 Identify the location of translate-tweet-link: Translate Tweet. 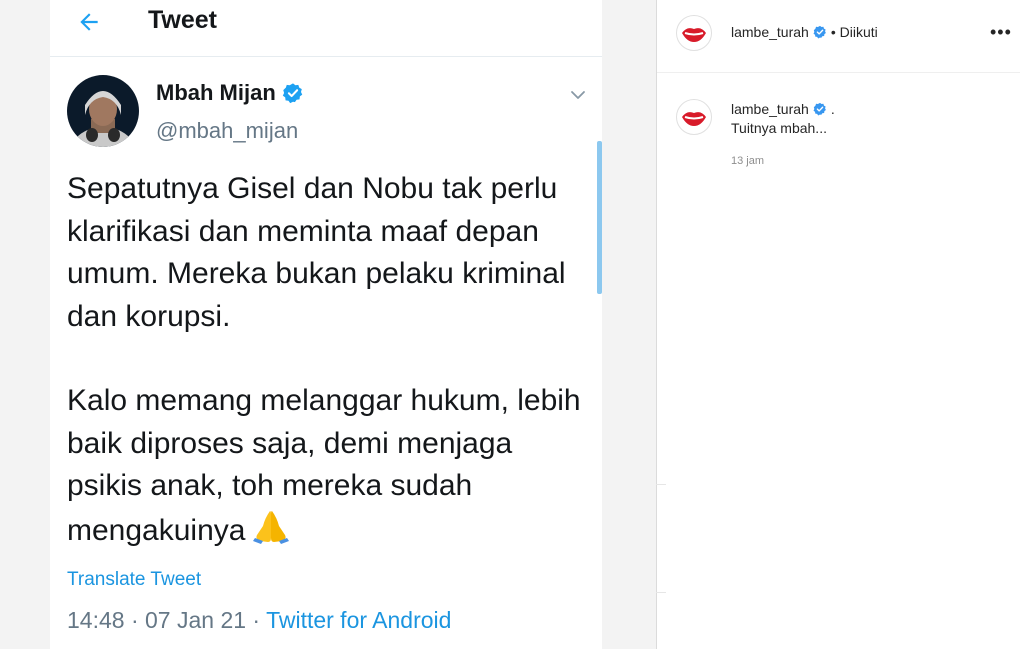
(134, 580).